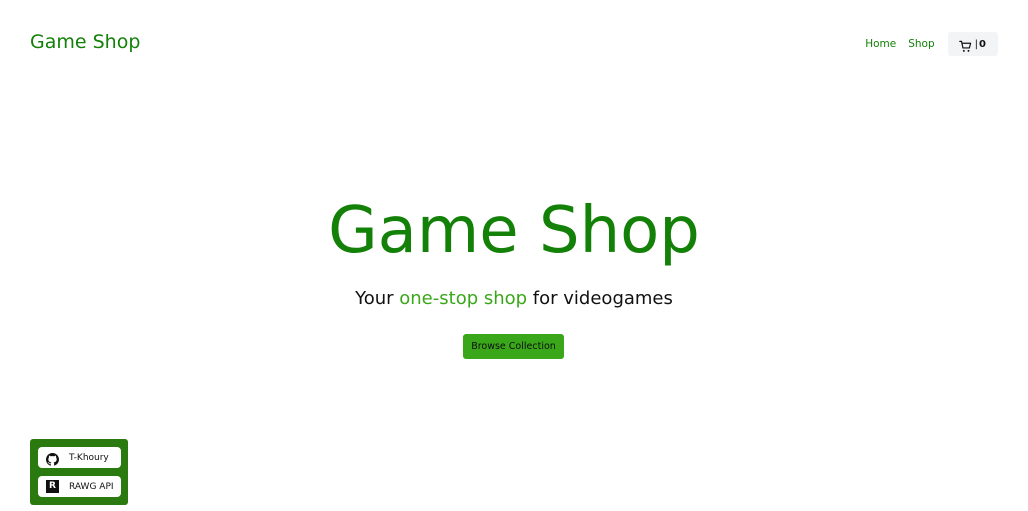  What do you see at coordinates (982, 44) in the screenshot?
I see `cart-count-badge: 0` at bounding box center [982, 44].